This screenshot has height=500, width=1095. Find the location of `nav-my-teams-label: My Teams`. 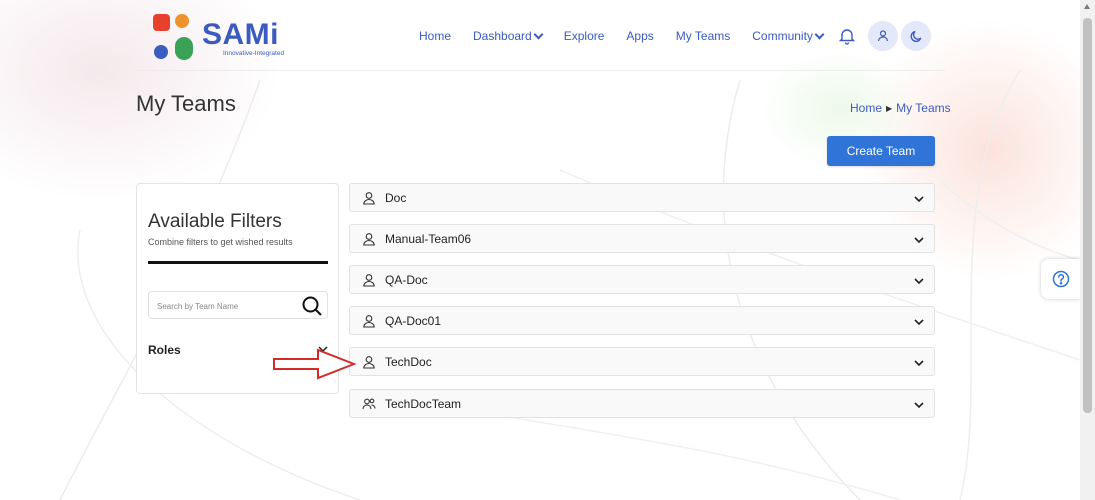

nav-my-teams-label: My Teams is located at coordinates (703, 36).